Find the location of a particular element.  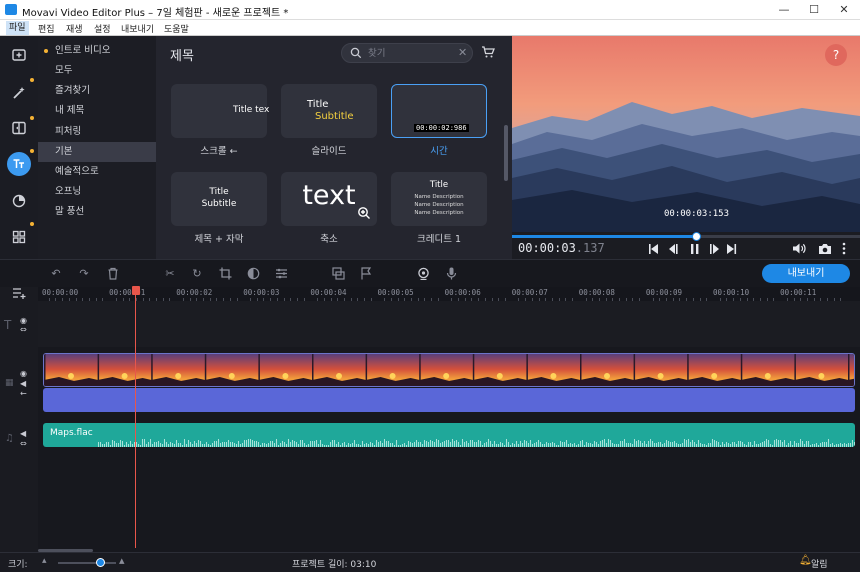

undo-icon: ↶ is located at coordinates (56, 274).